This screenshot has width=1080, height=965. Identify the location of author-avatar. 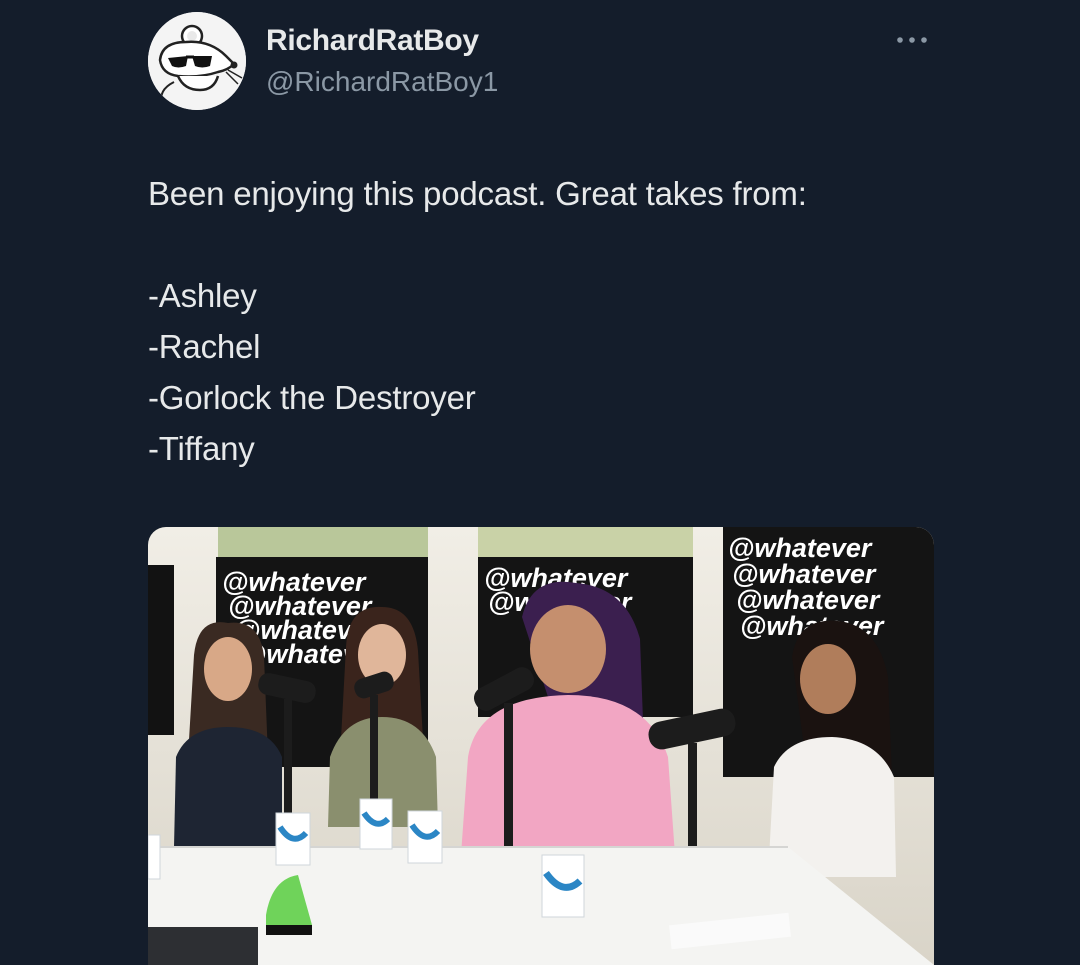
(197, 61).